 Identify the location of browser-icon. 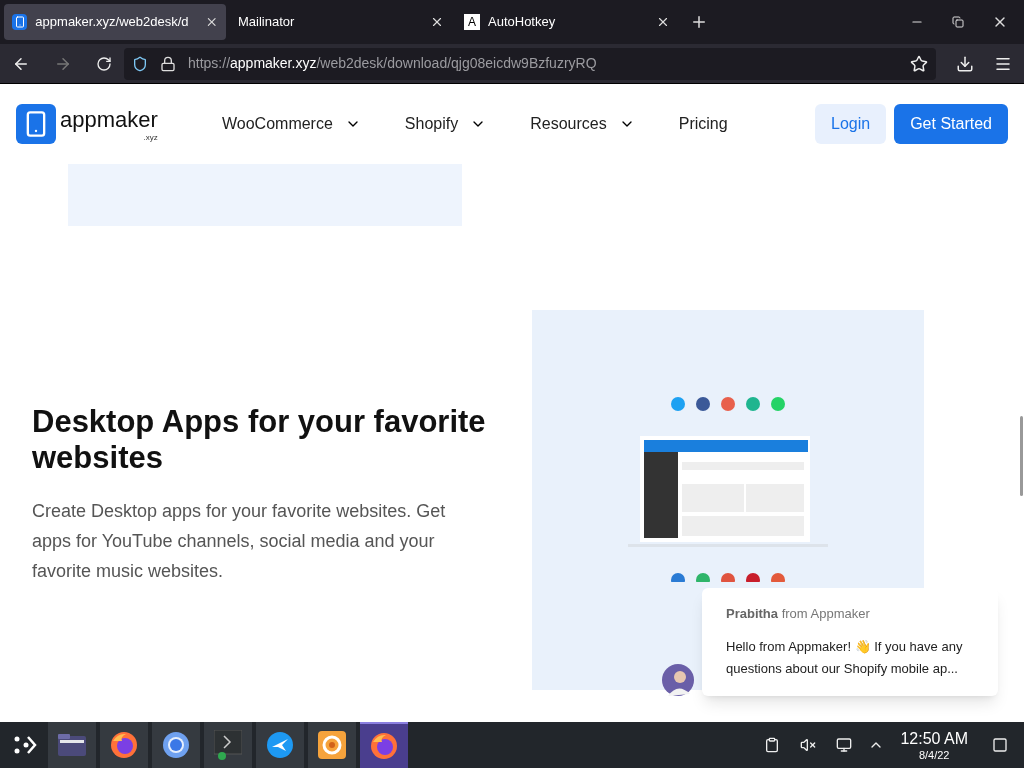
(176, 745).